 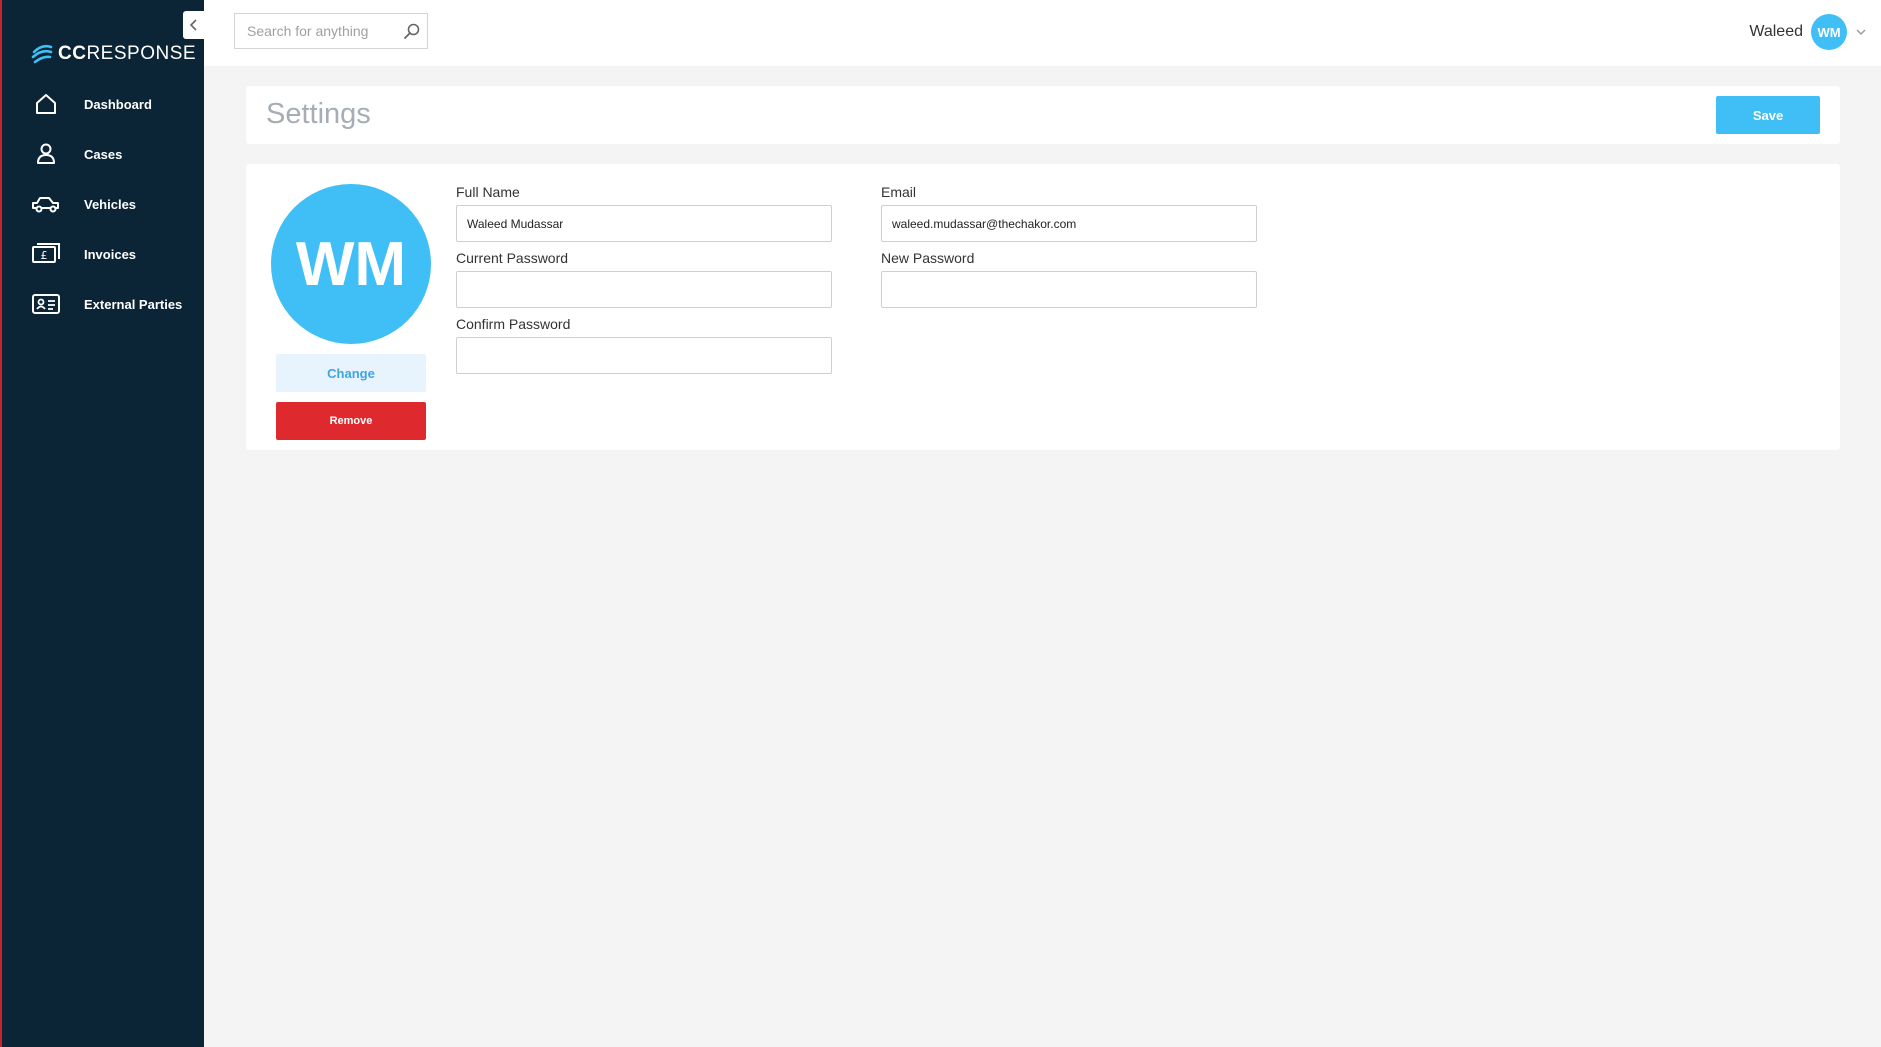 I want to click on sidebar-item-vehicles: Vehicles, so click(x=115, y=204).